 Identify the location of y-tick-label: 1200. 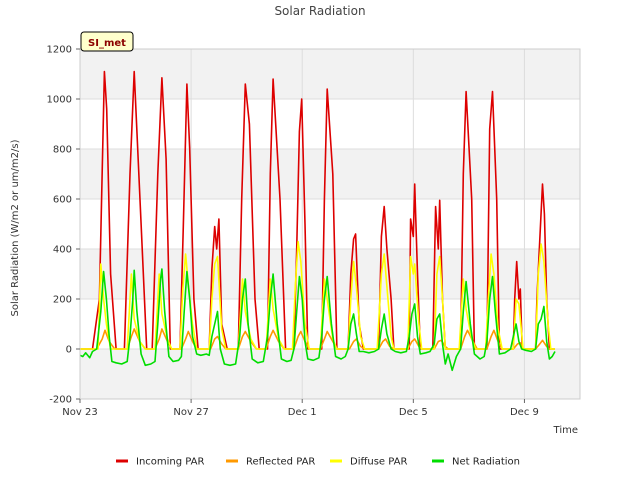
(59, 50).